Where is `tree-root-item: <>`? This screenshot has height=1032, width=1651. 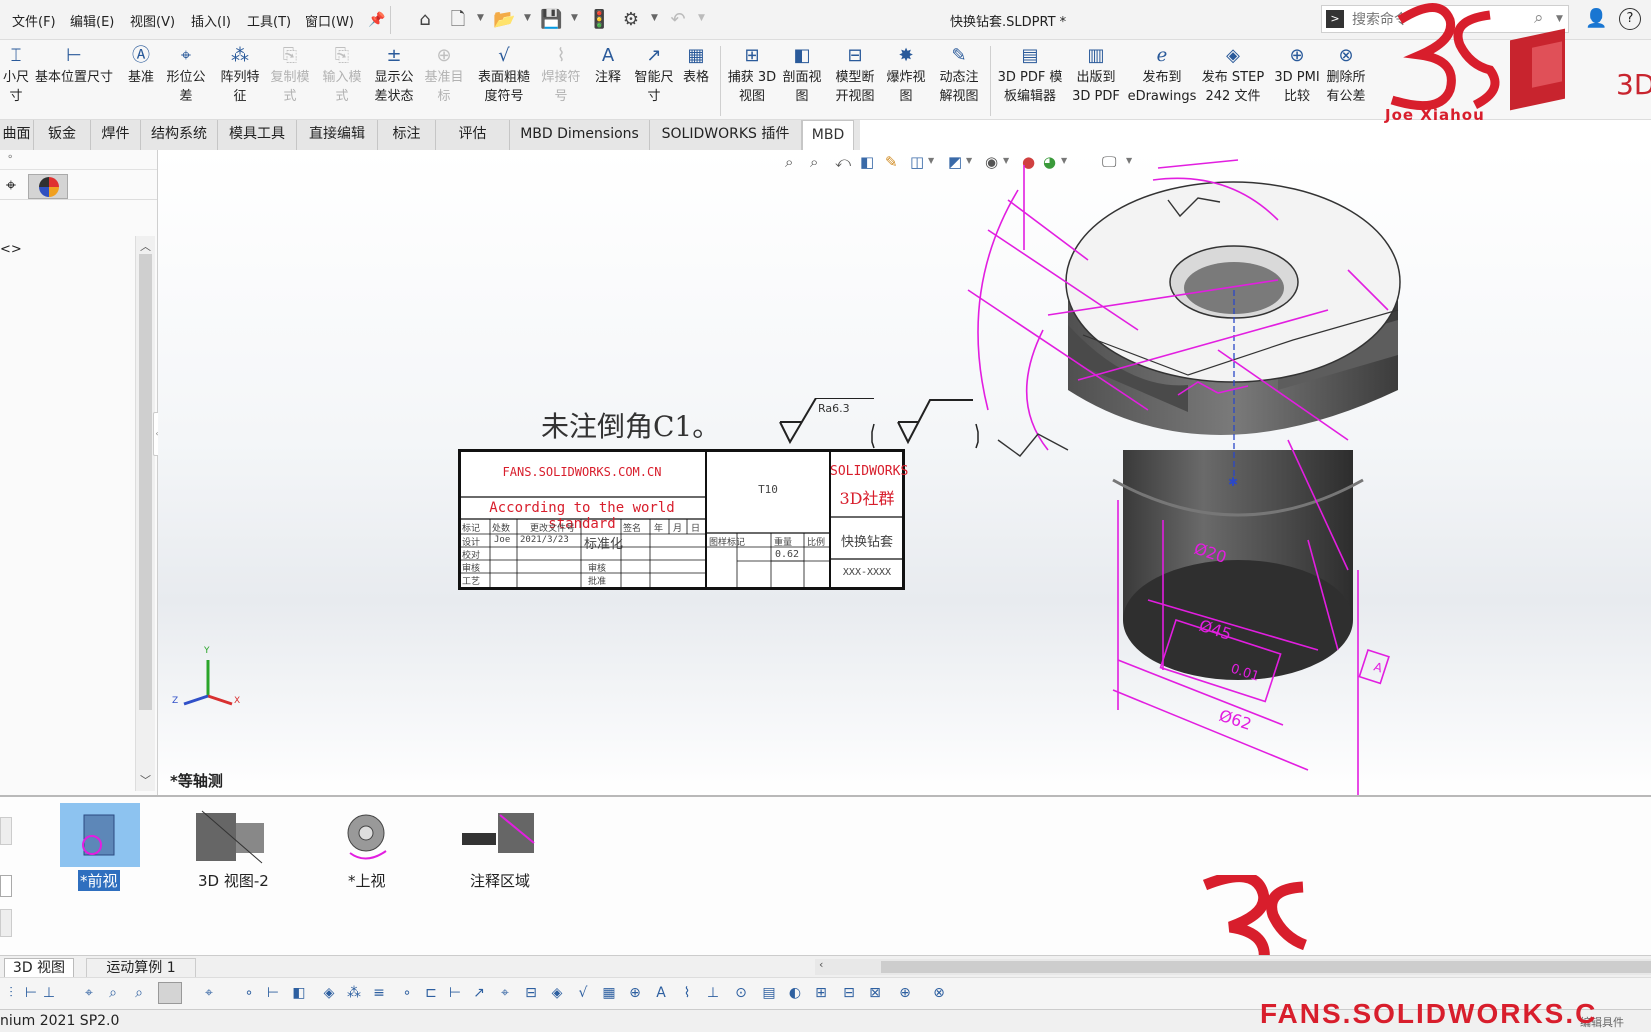 tree-root-item: <> is located at coordinates (11, 249).